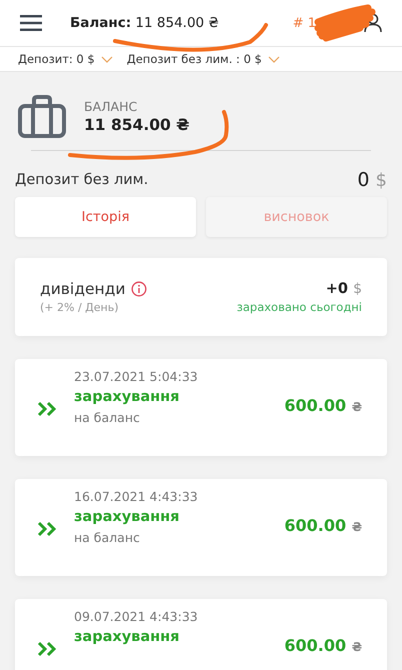 This screenshot has height=670, width=402. I want to click on balance-value: 11 854.00 ₴, so click(137, 125).